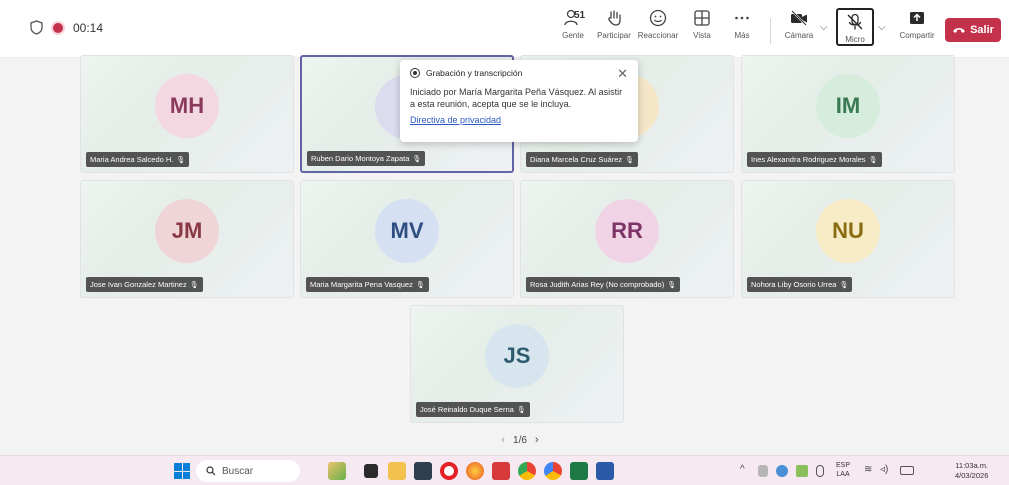 Image resolution: width=1009 pixels, height=485 pixels. I want to click on record-icon, so click(415, 73).